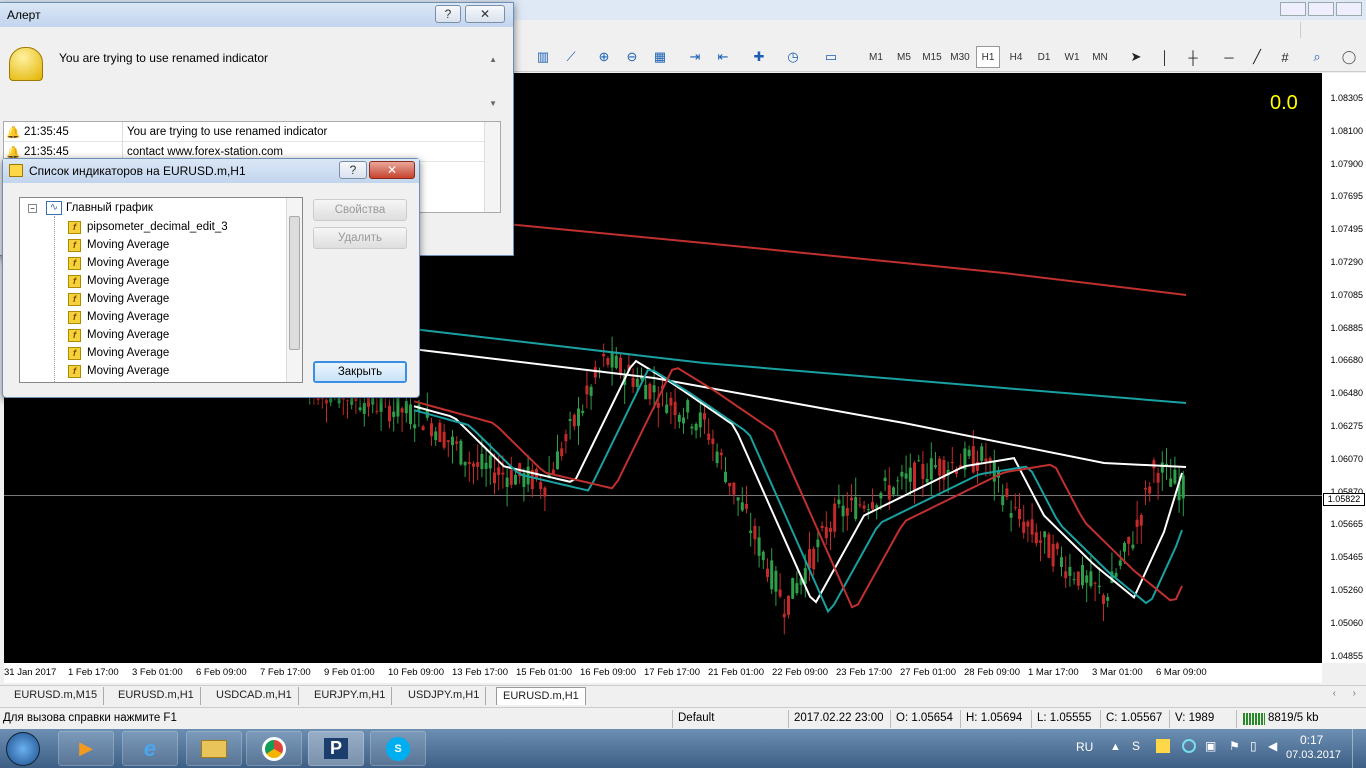 The width and height of the screenshot is (1366, 768). What do you see at coordinates (1016, 57) in the screenshot?
I see `timeframe-h4: H4` at bounding box center [1016, 57].